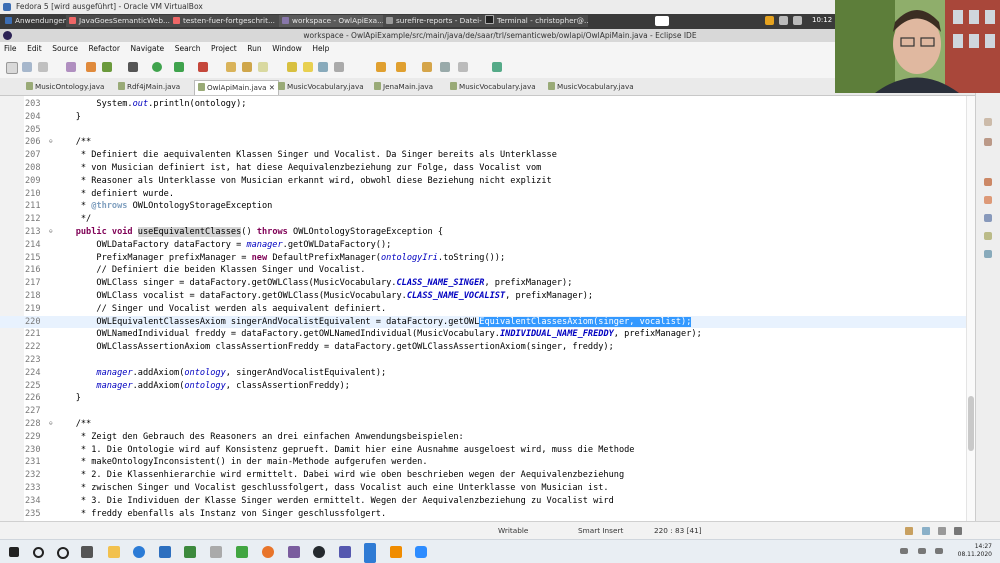 The width and height of the screenshot is (1000, 563). I want to click on scrollbar-thumb, so click(971, 423).